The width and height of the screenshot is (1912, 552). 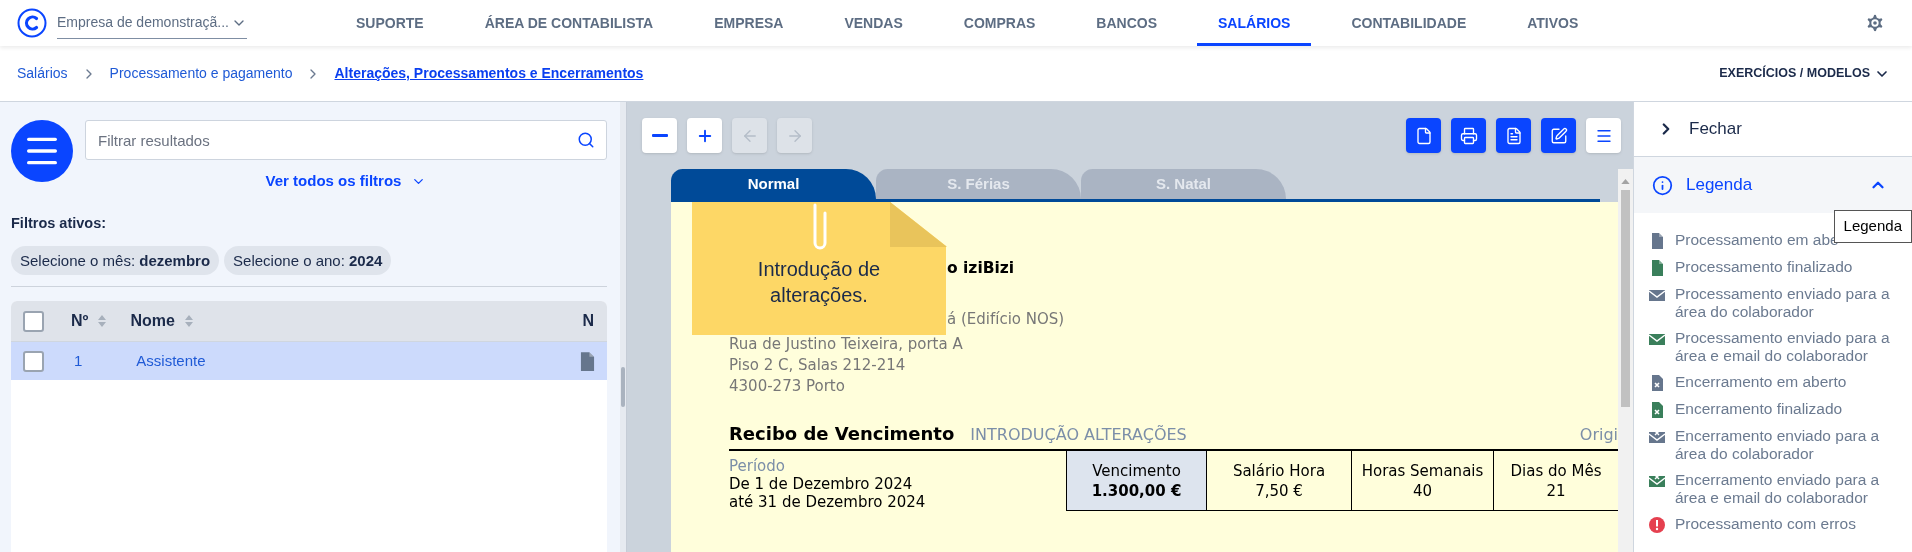 I want to click on company-name: o iziBizi, so click(x=981, y=268).